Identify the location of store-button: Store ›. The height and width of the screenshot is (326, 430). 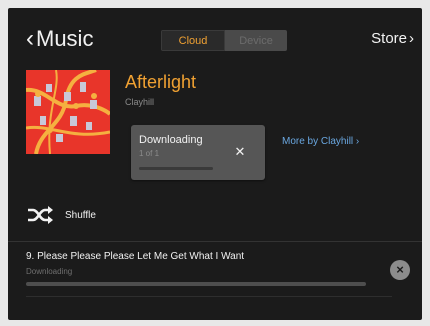
(392, 38).